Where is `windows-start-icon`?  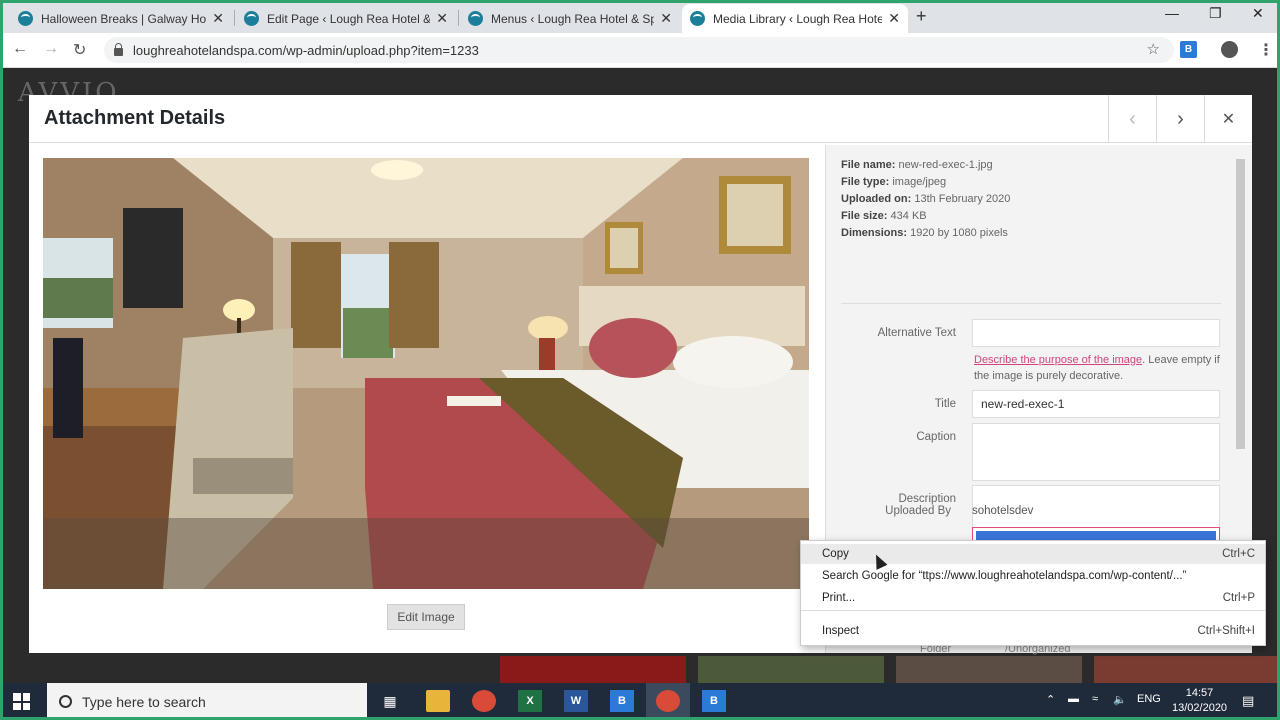 windows-start-icon is located at coordinates (21, 701).